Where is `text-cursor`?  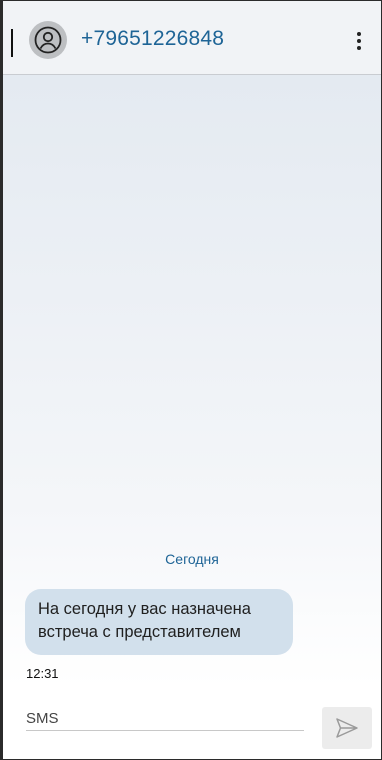
text-cursor is located at coordinates (12, 43).